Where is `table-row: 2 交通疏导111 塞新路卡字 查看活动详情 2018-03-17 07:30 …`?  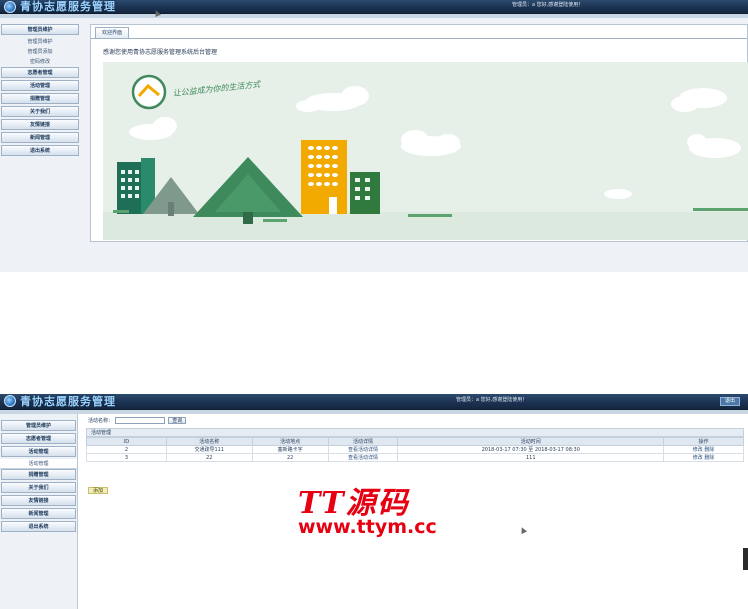 table-row: 2 交通疏导111 塞新路卡字 查看活动详情 2018-03-17 07:30 … is located at coordinates (415, 449).